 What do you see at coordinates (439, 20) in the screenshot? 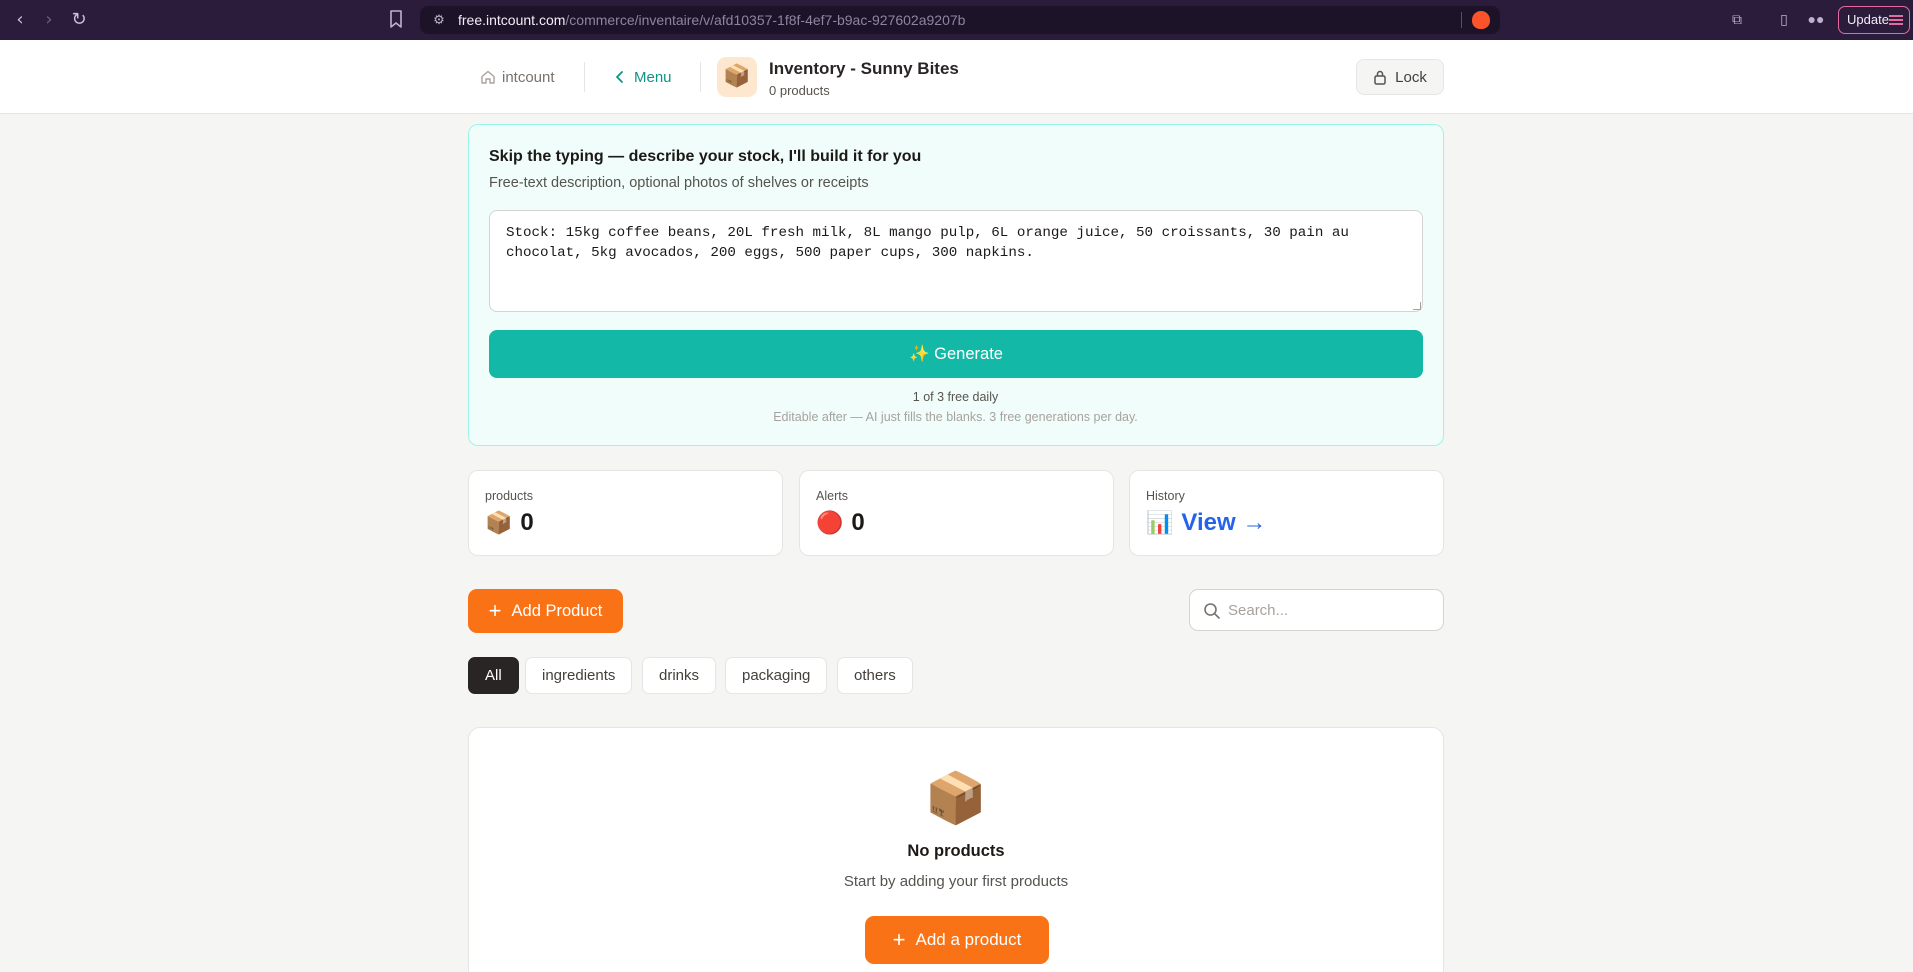
I see `site-settings-icon: ⚙` at bounding box center [439, 20].